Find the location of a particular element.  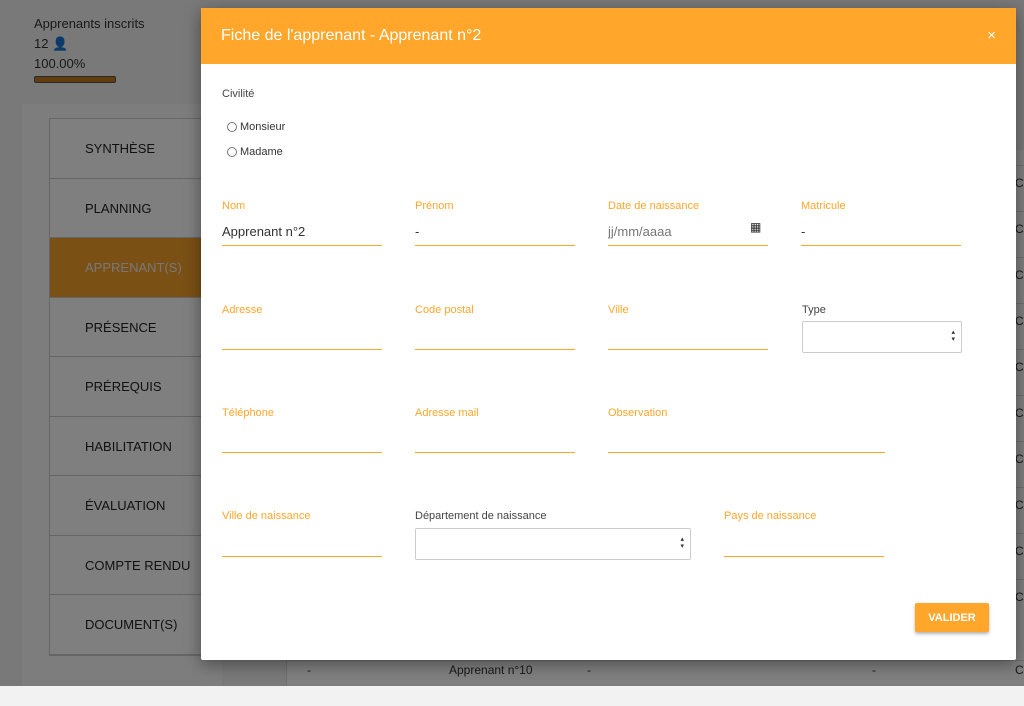

telephone-input is located at coordinates (302, 439).